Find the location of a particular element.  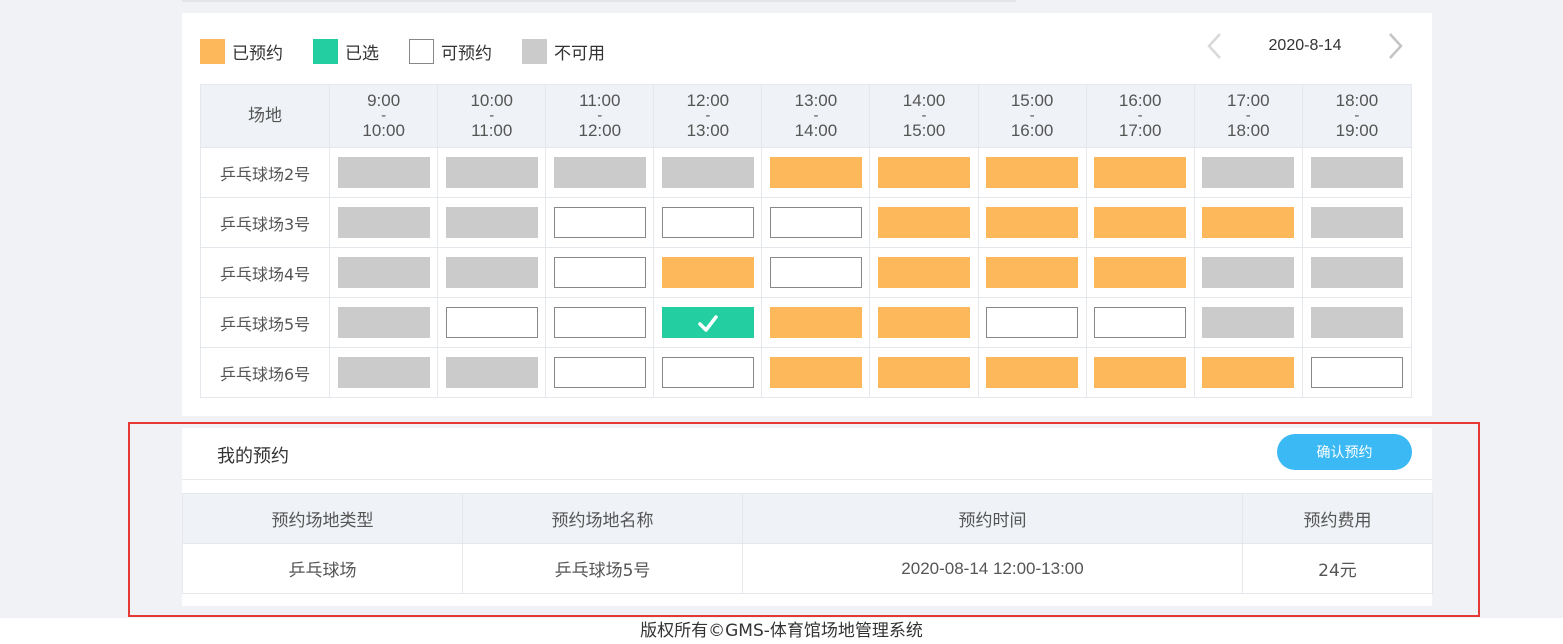

venue-row: 乒乓球场6号 is located at coordinates (806, 372).